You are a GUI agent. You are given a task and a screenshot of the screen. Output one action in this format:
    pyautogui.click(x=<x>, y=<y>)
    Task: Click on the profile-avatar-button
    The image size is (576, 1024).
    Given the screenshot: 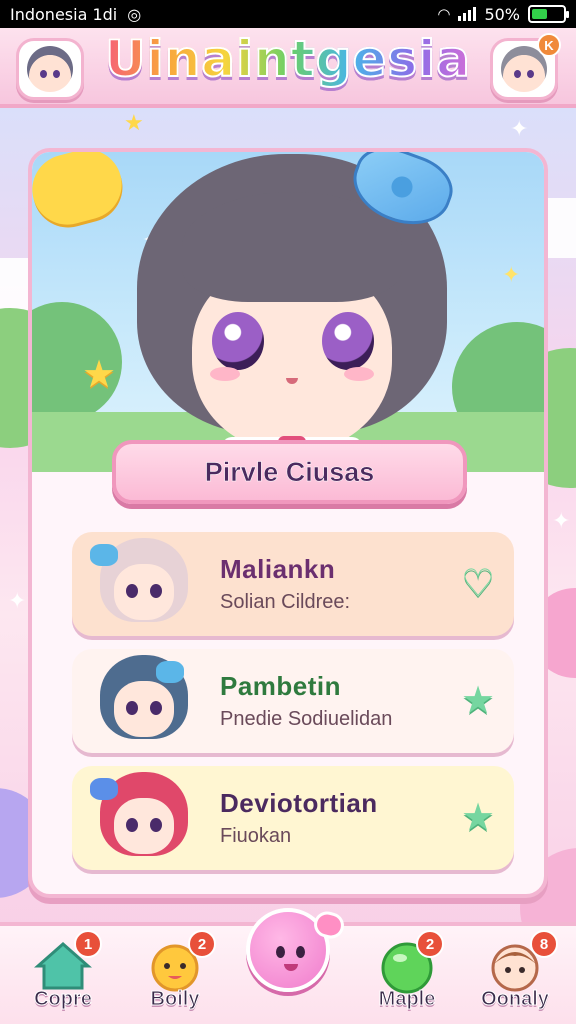 What is the action you would take?
    pyautogui.click(x=50, y=69)
    